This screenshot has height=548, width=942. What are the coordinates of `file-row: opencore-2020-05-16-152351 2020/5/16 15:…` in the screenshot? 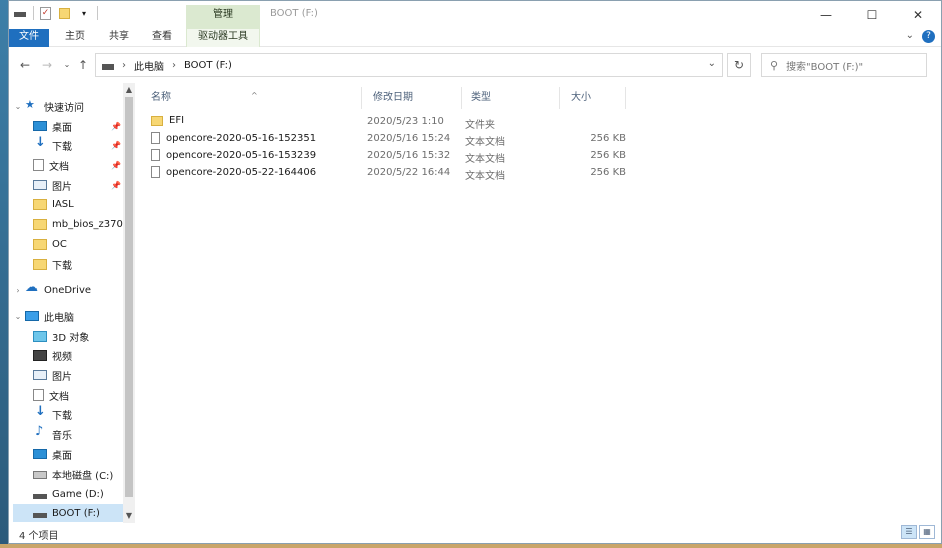 It's located at (461, 139).